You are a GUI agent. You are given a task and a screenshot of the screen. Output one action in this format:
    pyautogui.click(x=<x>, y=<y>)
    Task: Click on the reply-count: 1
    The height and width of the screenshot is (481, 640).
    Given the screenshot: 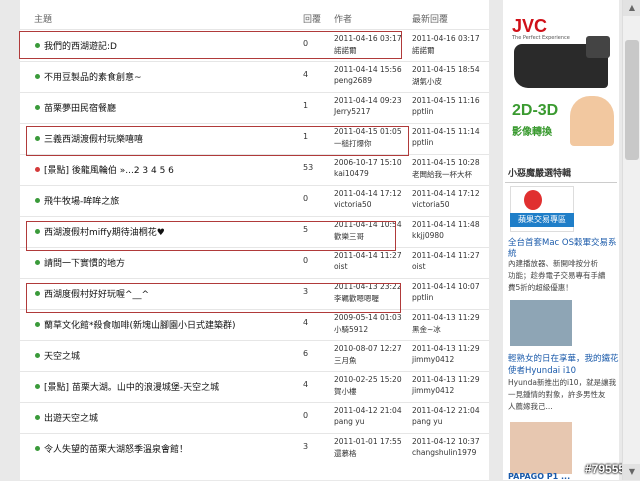 What is the action you would take?
    pyautogui.click(x=306, y=105)
    